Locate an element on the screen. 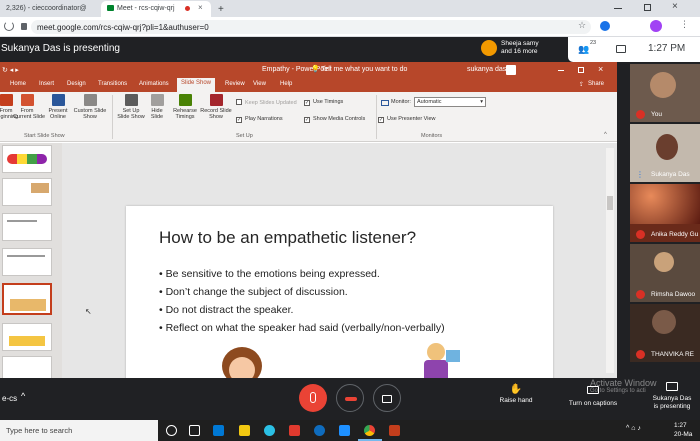  thumbnail-image-icon is located at coordinates (27, 341).